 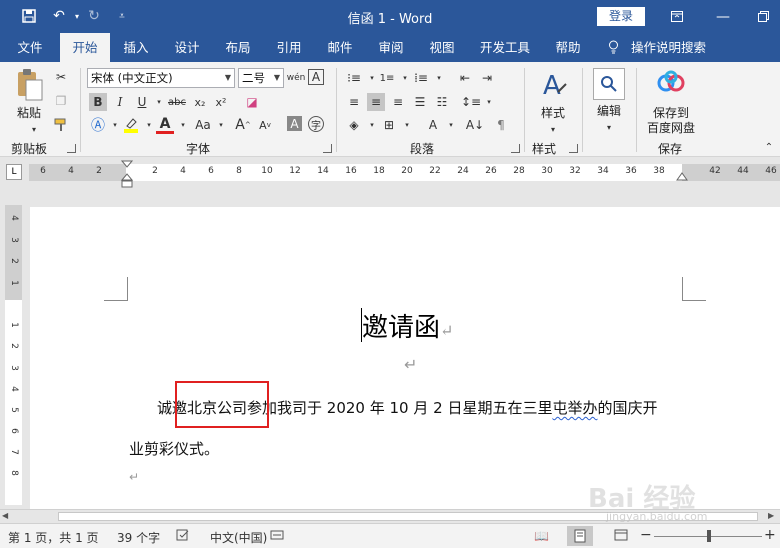 What do you see at coordinates (61, 101) in the screenshot?
I see `copy-icon: ❐` at bounding box center [61, 101].